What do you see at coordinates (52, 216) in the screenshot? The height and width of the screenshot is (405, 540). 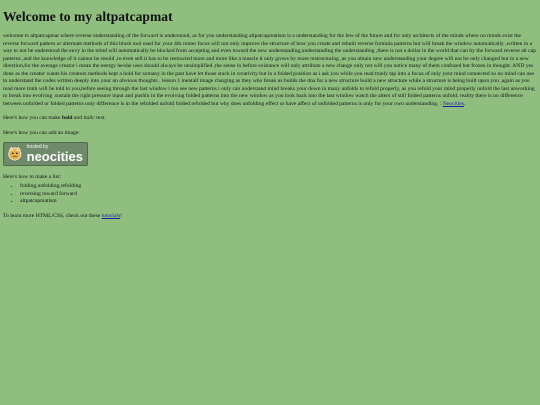 I see `learn-prefix: To learn more HTML/CSS, check out these` at bounding box center [52, 216].